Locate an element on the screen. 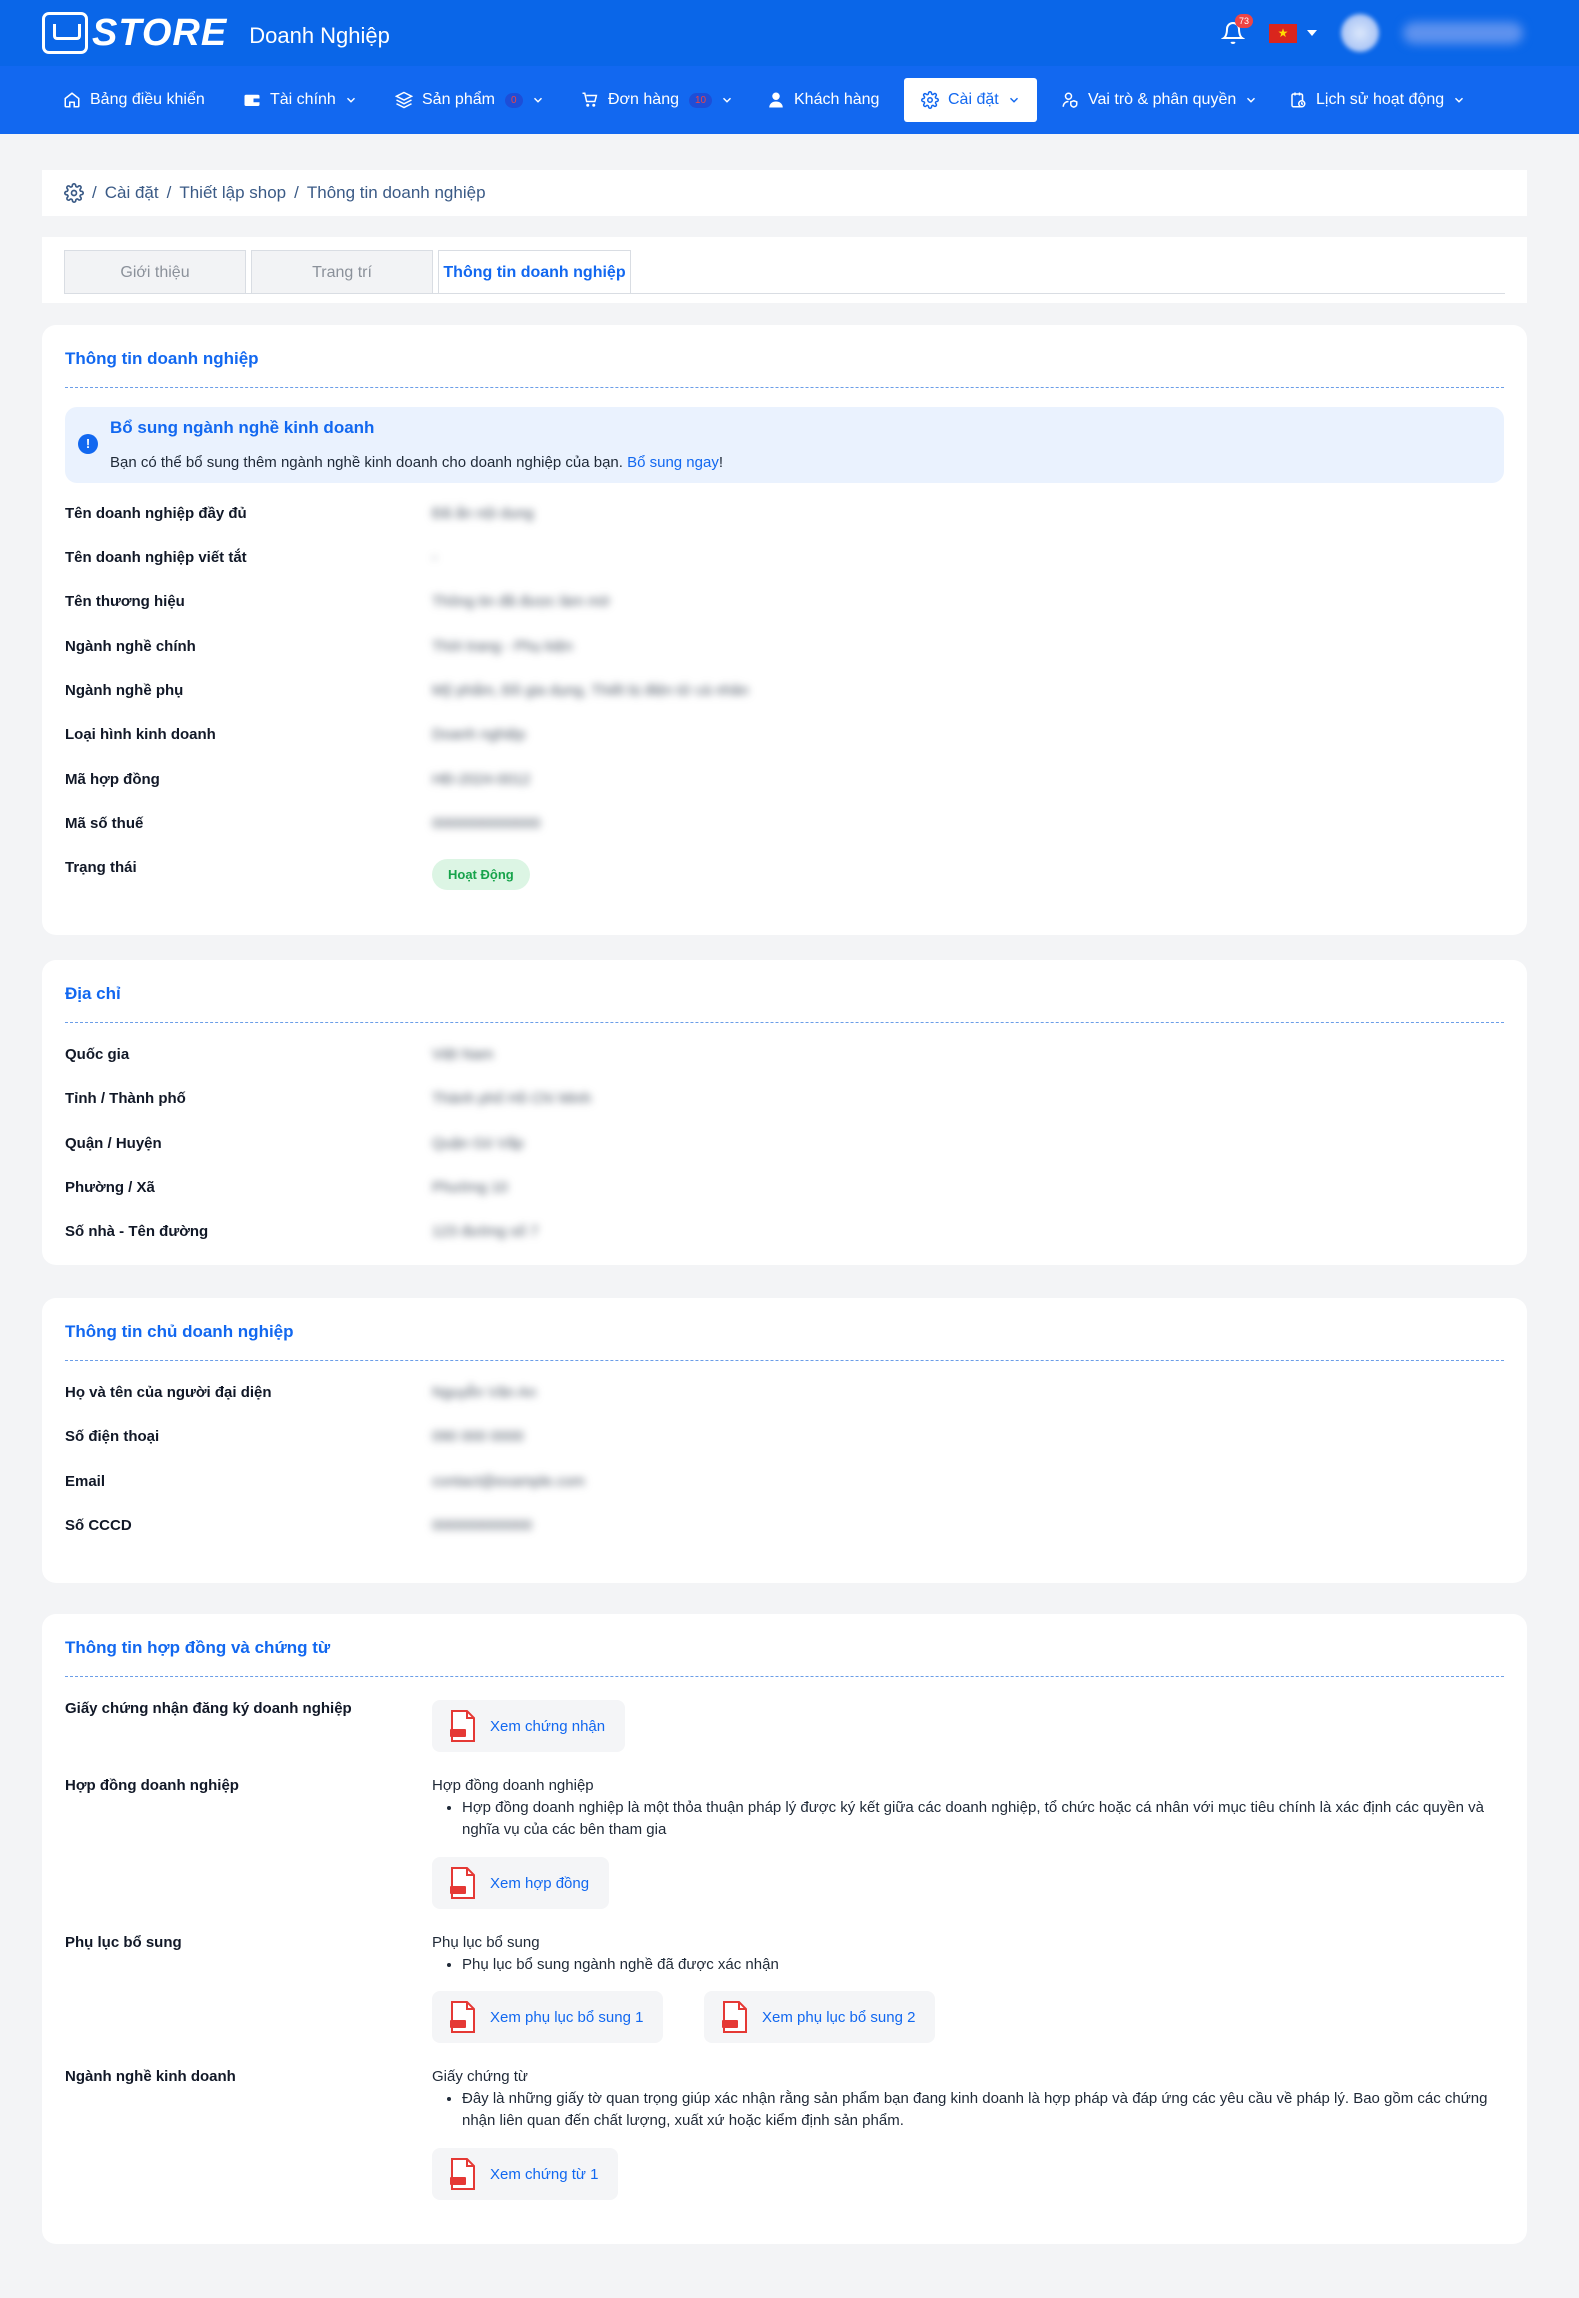 This screenshot has height=2298, width=1579. view-contract-button: Xem hợp đồng is located at coordinates (521, 1883).